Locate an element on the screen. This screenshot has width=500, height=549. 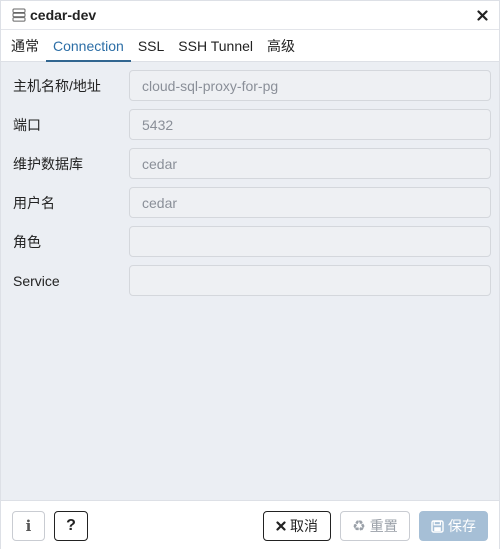
tab-ssh-tunnel: SSH Tunnel is located at coordinates (215, 45).